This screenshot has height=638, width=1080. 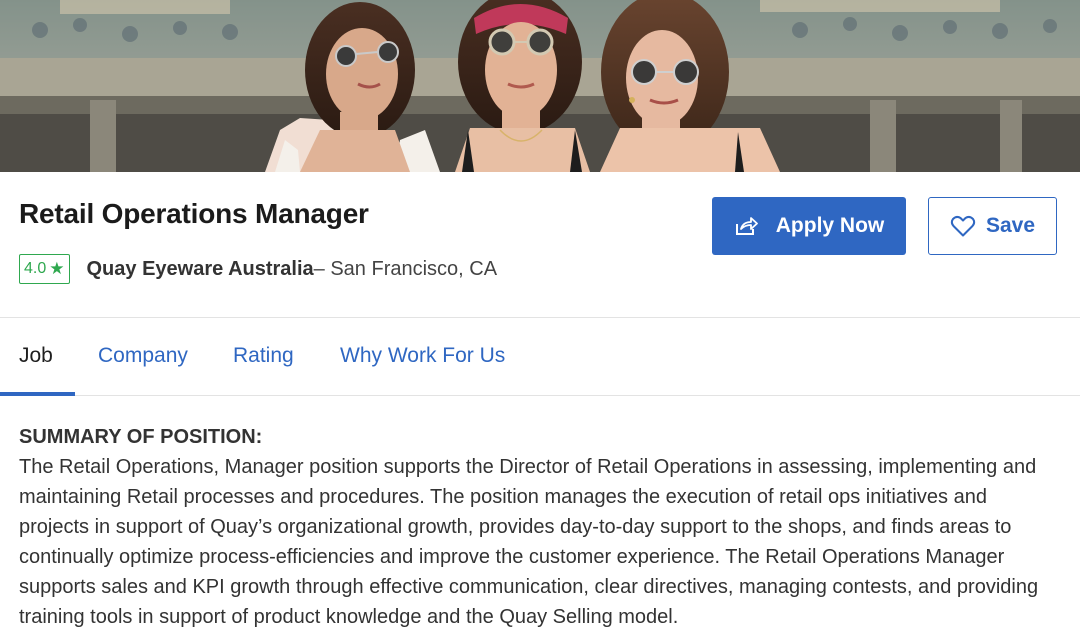 What do you see at coordinates (141, 437) in the screenshot?
I see `summary-heading: SUMMARY OF POSITION:` at bounding box center [141, 437].